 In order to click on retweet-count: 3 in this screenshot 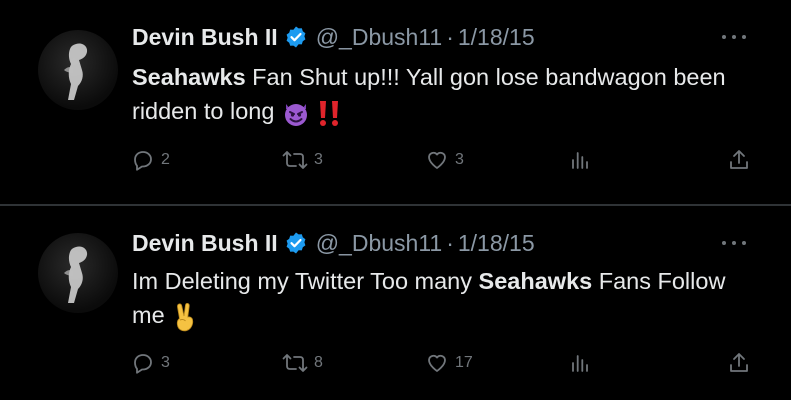, I will do `click(318, 159)`.